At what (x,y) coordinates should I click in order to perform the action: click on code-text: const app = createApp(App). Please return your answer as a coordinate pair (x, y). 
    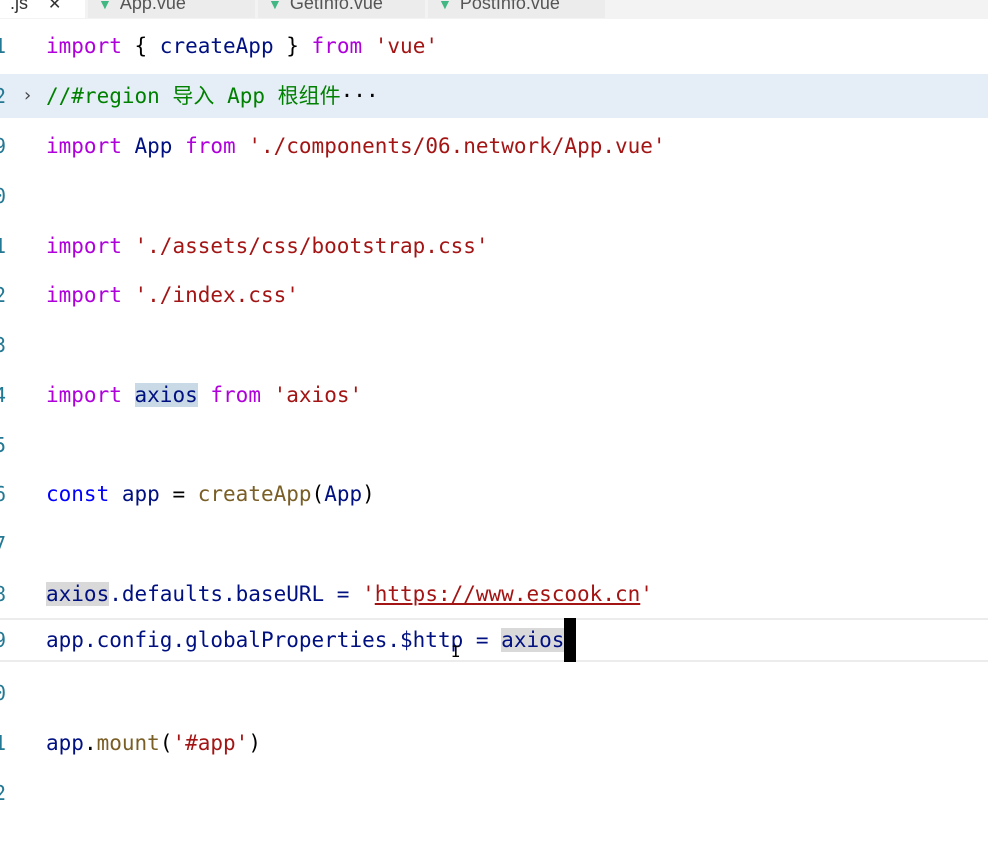
    Looking at the image, I should click on (210, 494).